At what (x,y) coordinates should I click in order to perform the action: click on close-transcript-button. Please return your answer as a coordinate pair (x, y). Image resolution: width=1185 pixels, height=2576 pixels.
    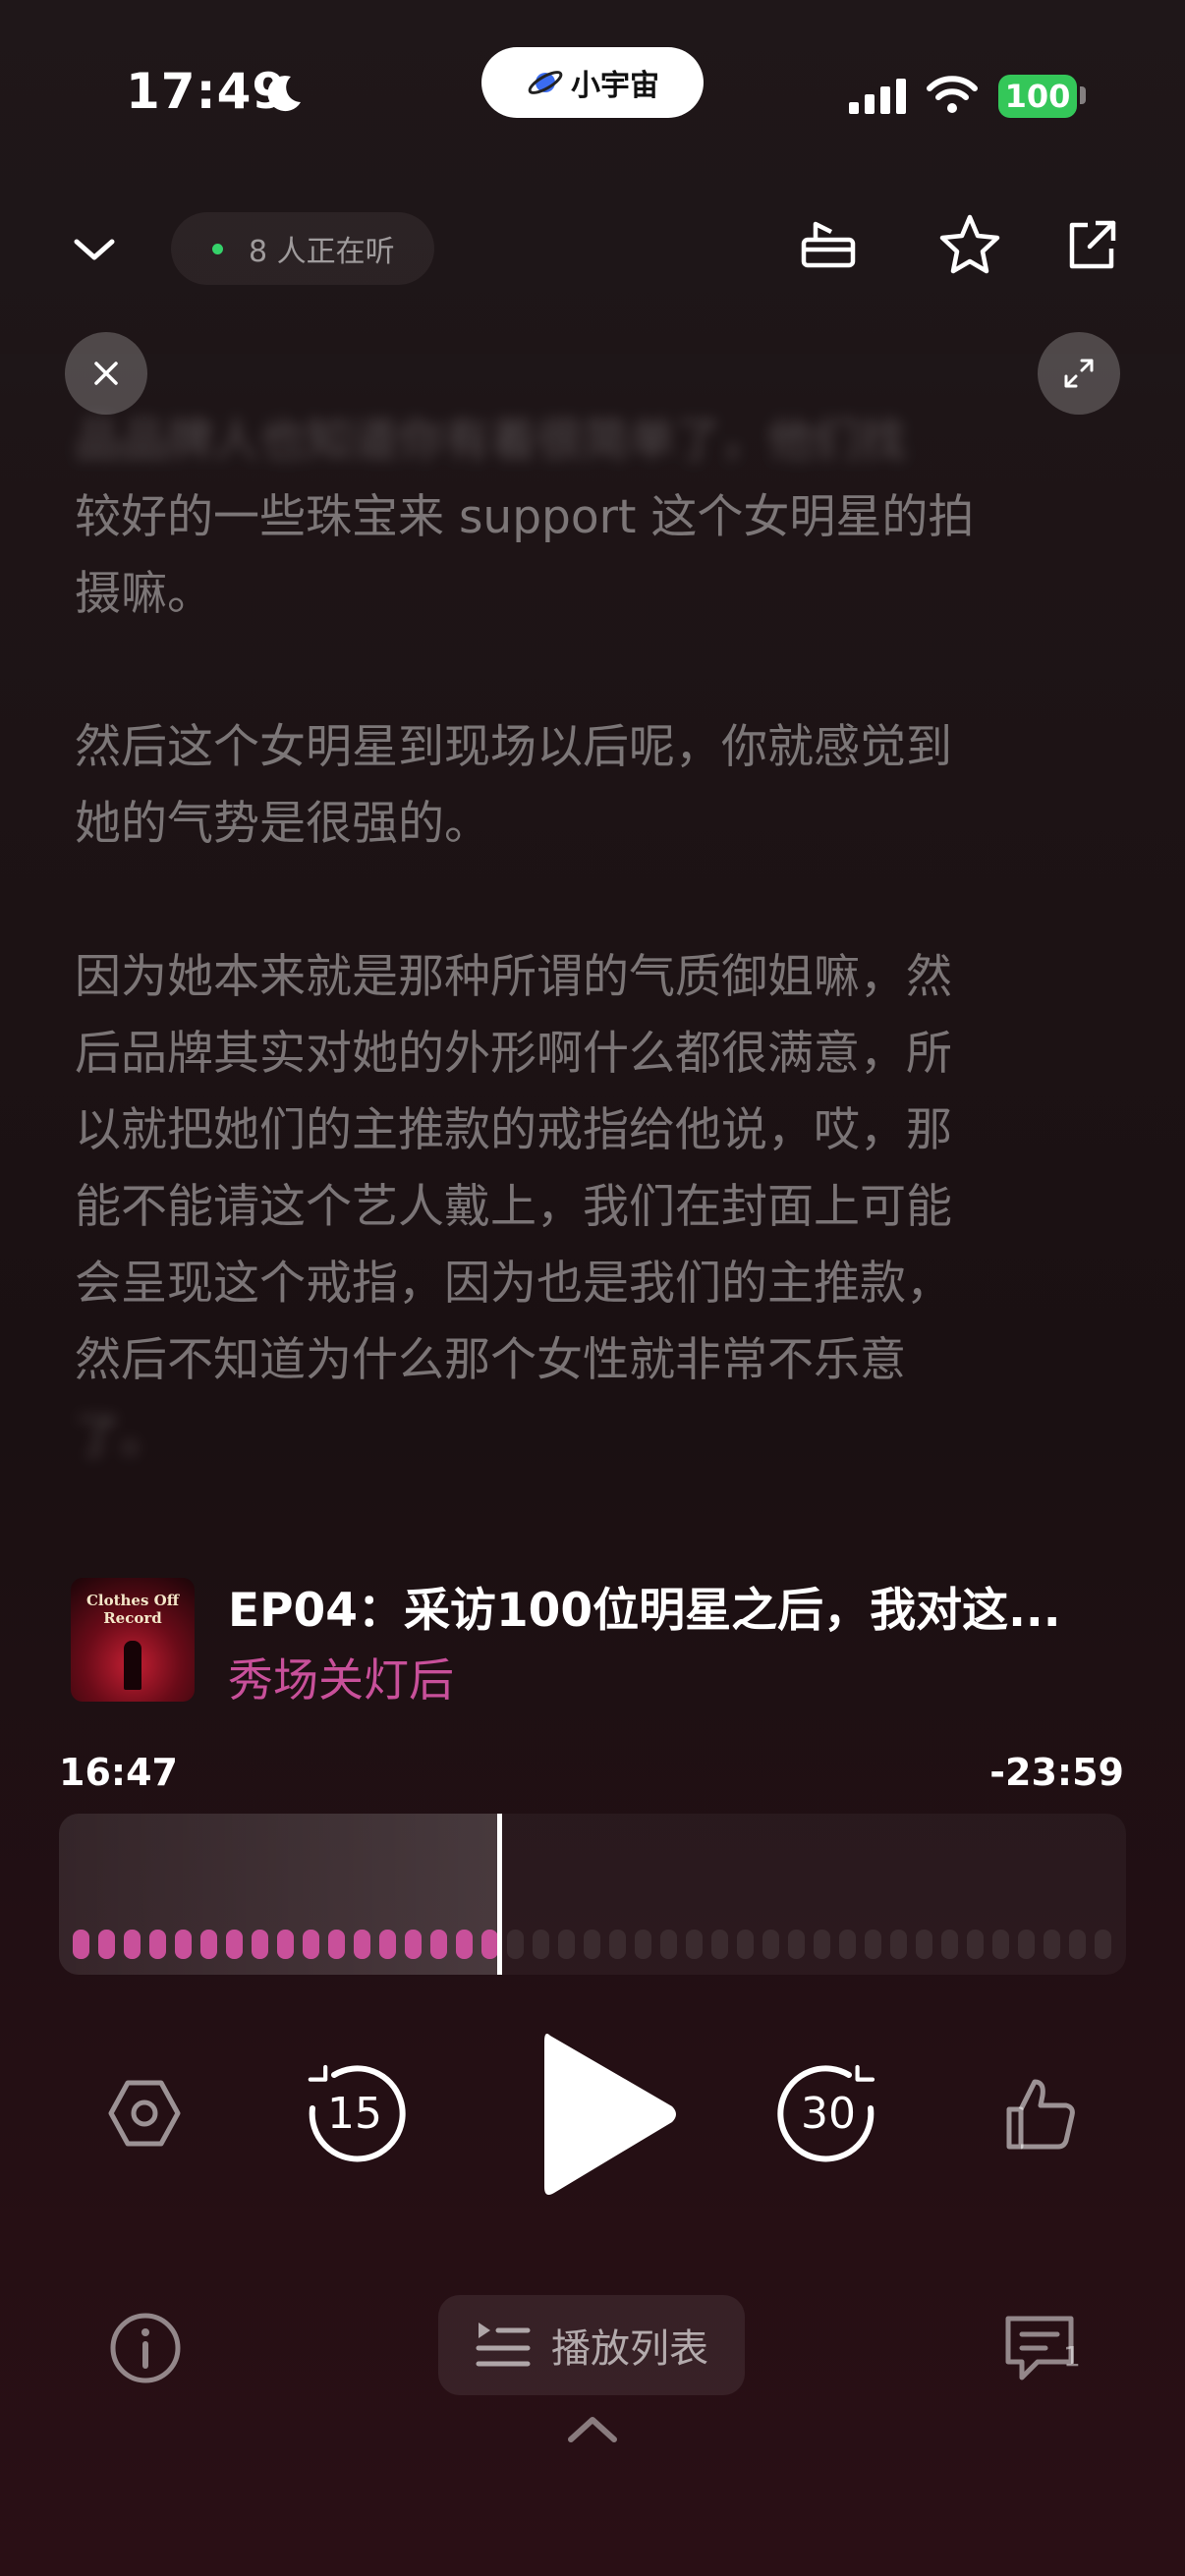
    Looking at the image, I should click on (106, 373).